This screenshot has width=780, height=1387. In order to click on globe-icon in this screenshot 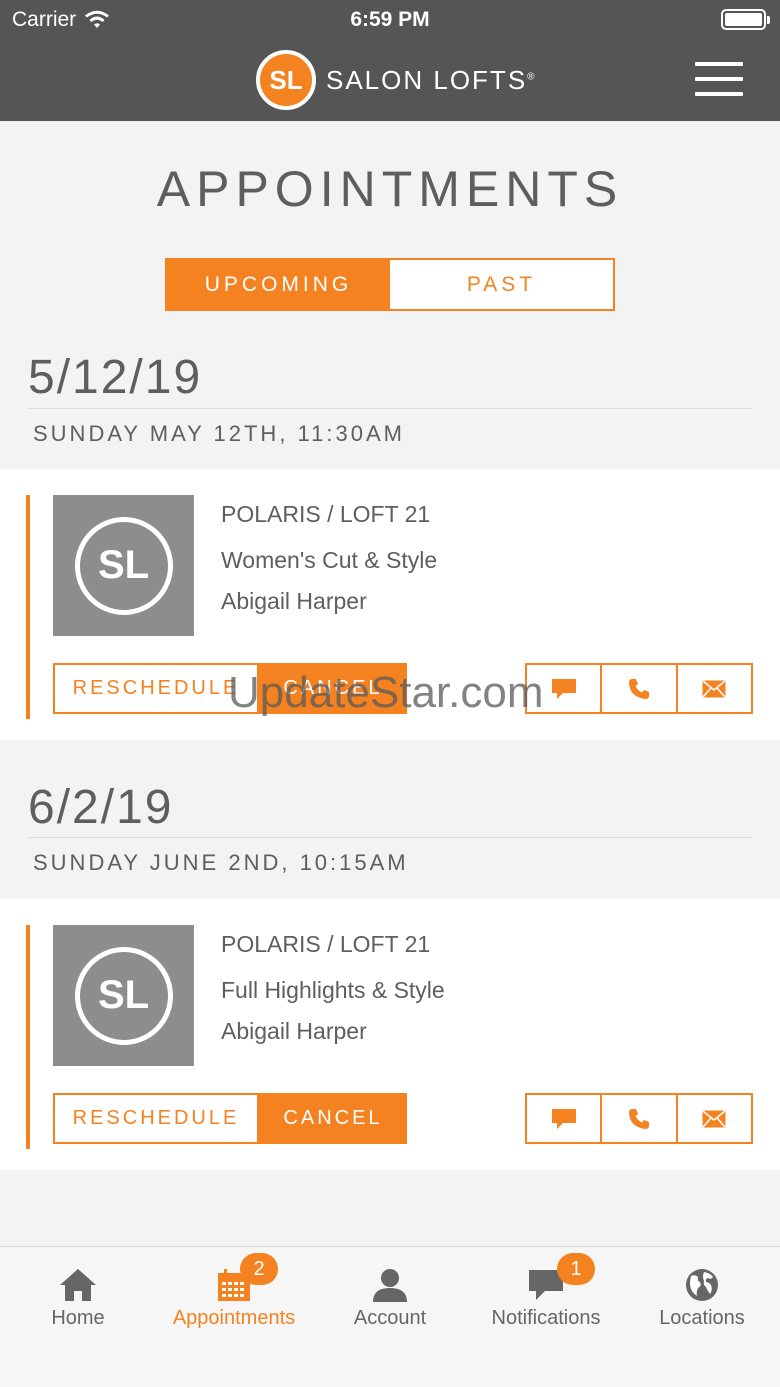, I will do `click(702, 1285)`.